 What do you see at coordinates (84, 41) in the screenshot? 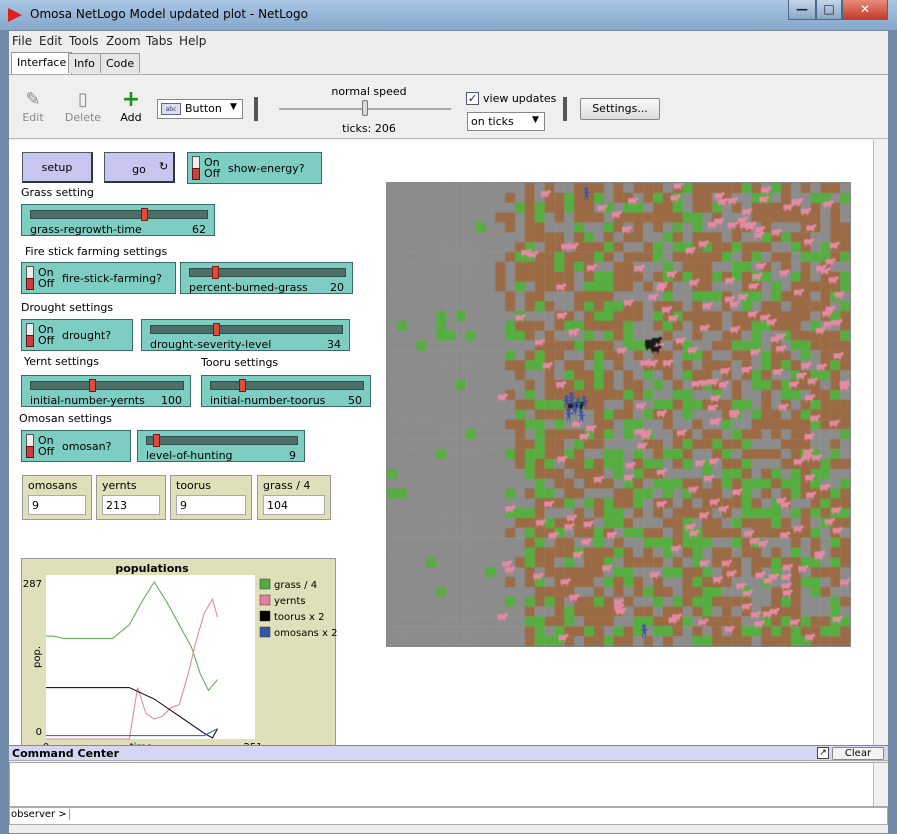
I see `menu-tools: Tools` at bounding box center [84, 41].